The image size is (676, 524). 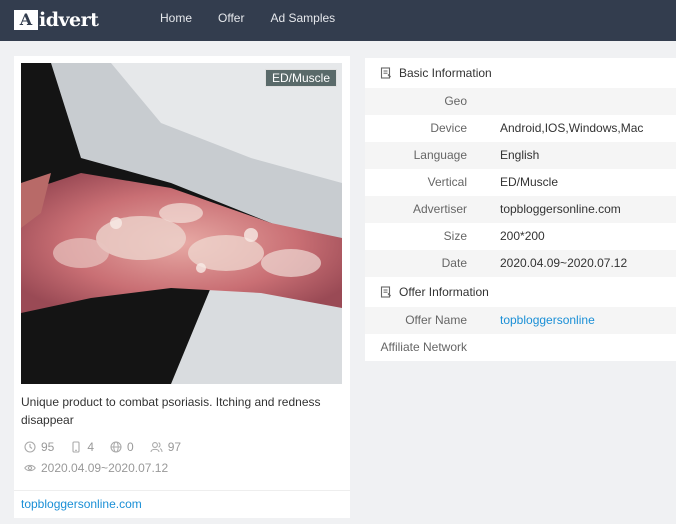 What do you see at coordinates (81, 504) in the screenshot?
I see `advertiser-link: topbloggersonline.com` at bounding box center [81, 504].